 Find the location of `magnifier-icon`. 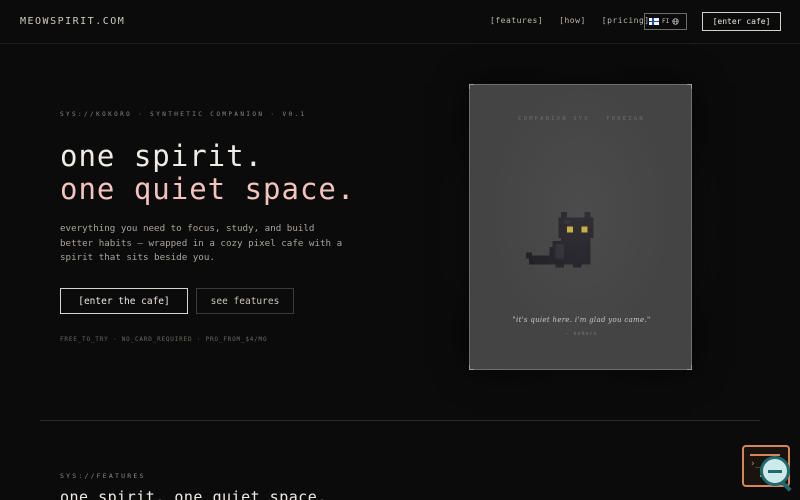

magnifier-icon is located at coordinates (775, 471).